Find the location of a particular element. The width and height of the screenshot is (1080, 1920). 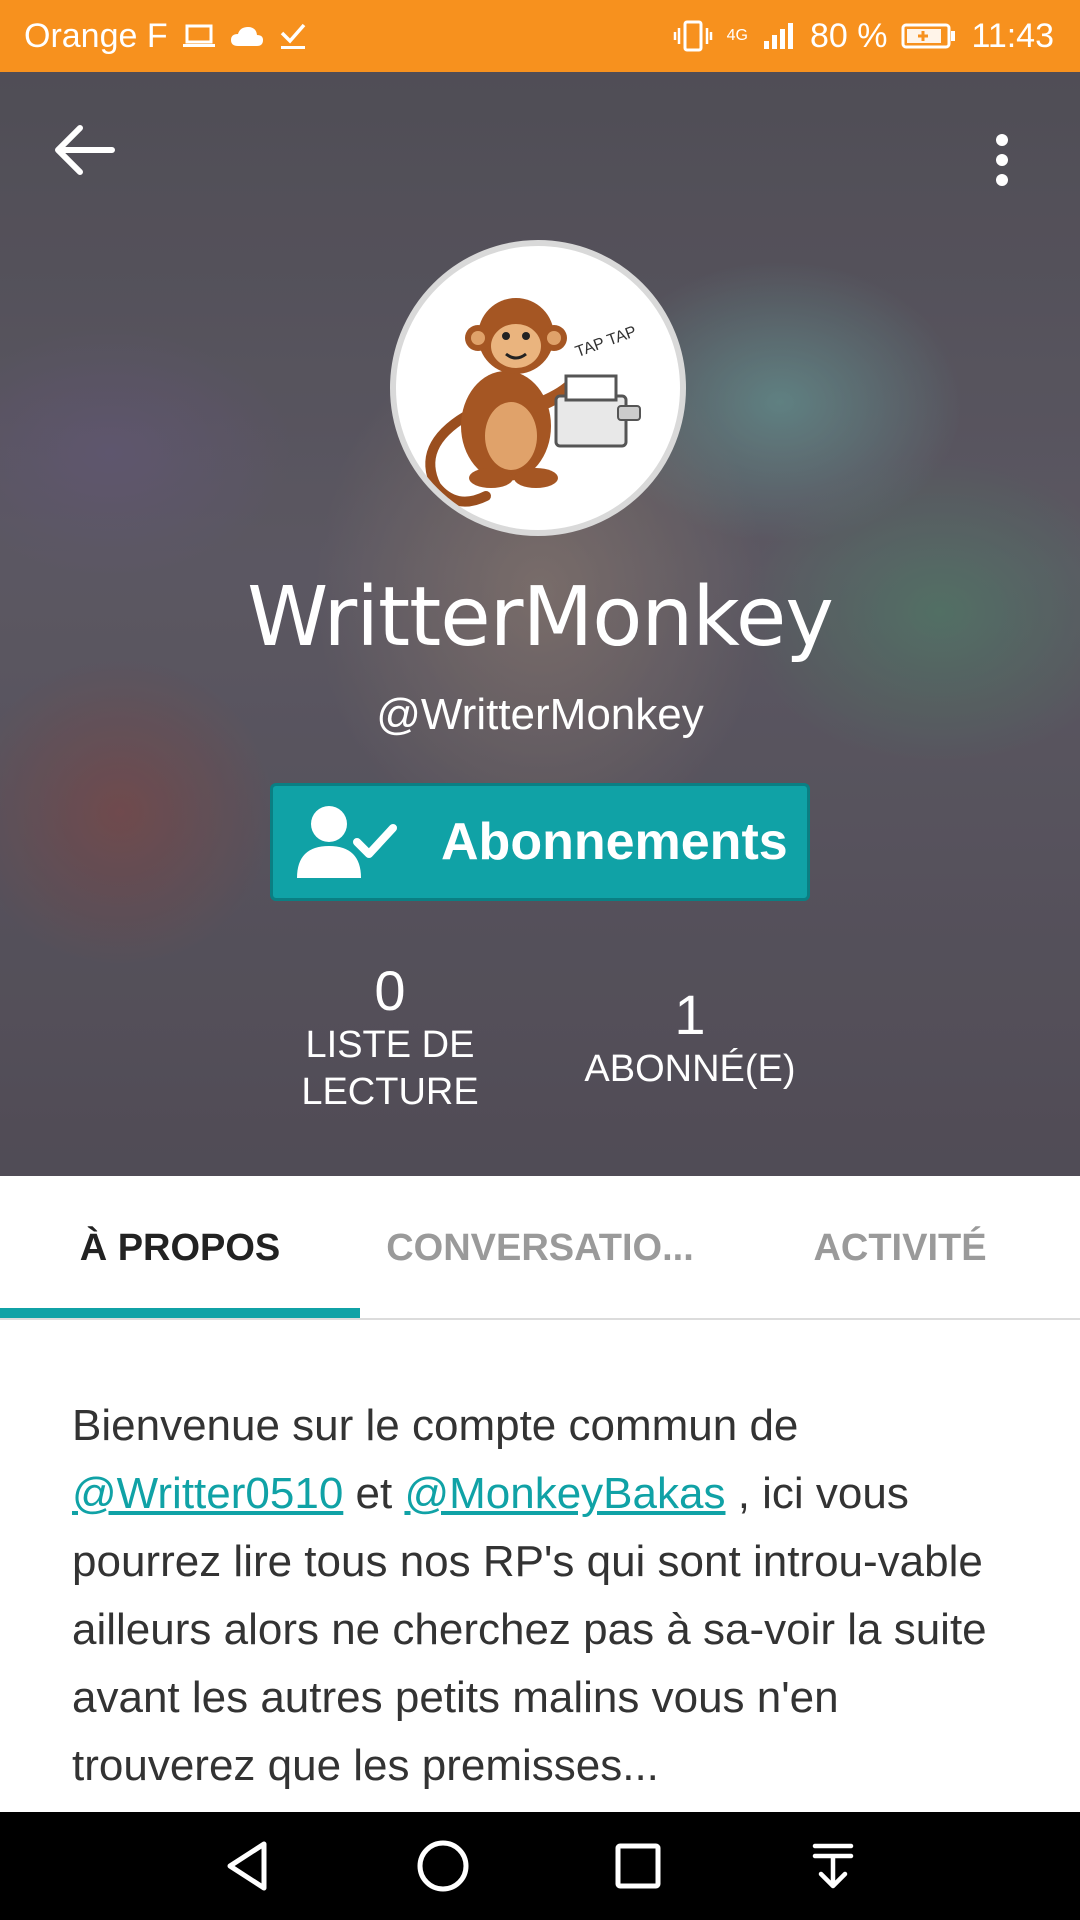

active-tab-indicator is located at coordinates (180, 1313).